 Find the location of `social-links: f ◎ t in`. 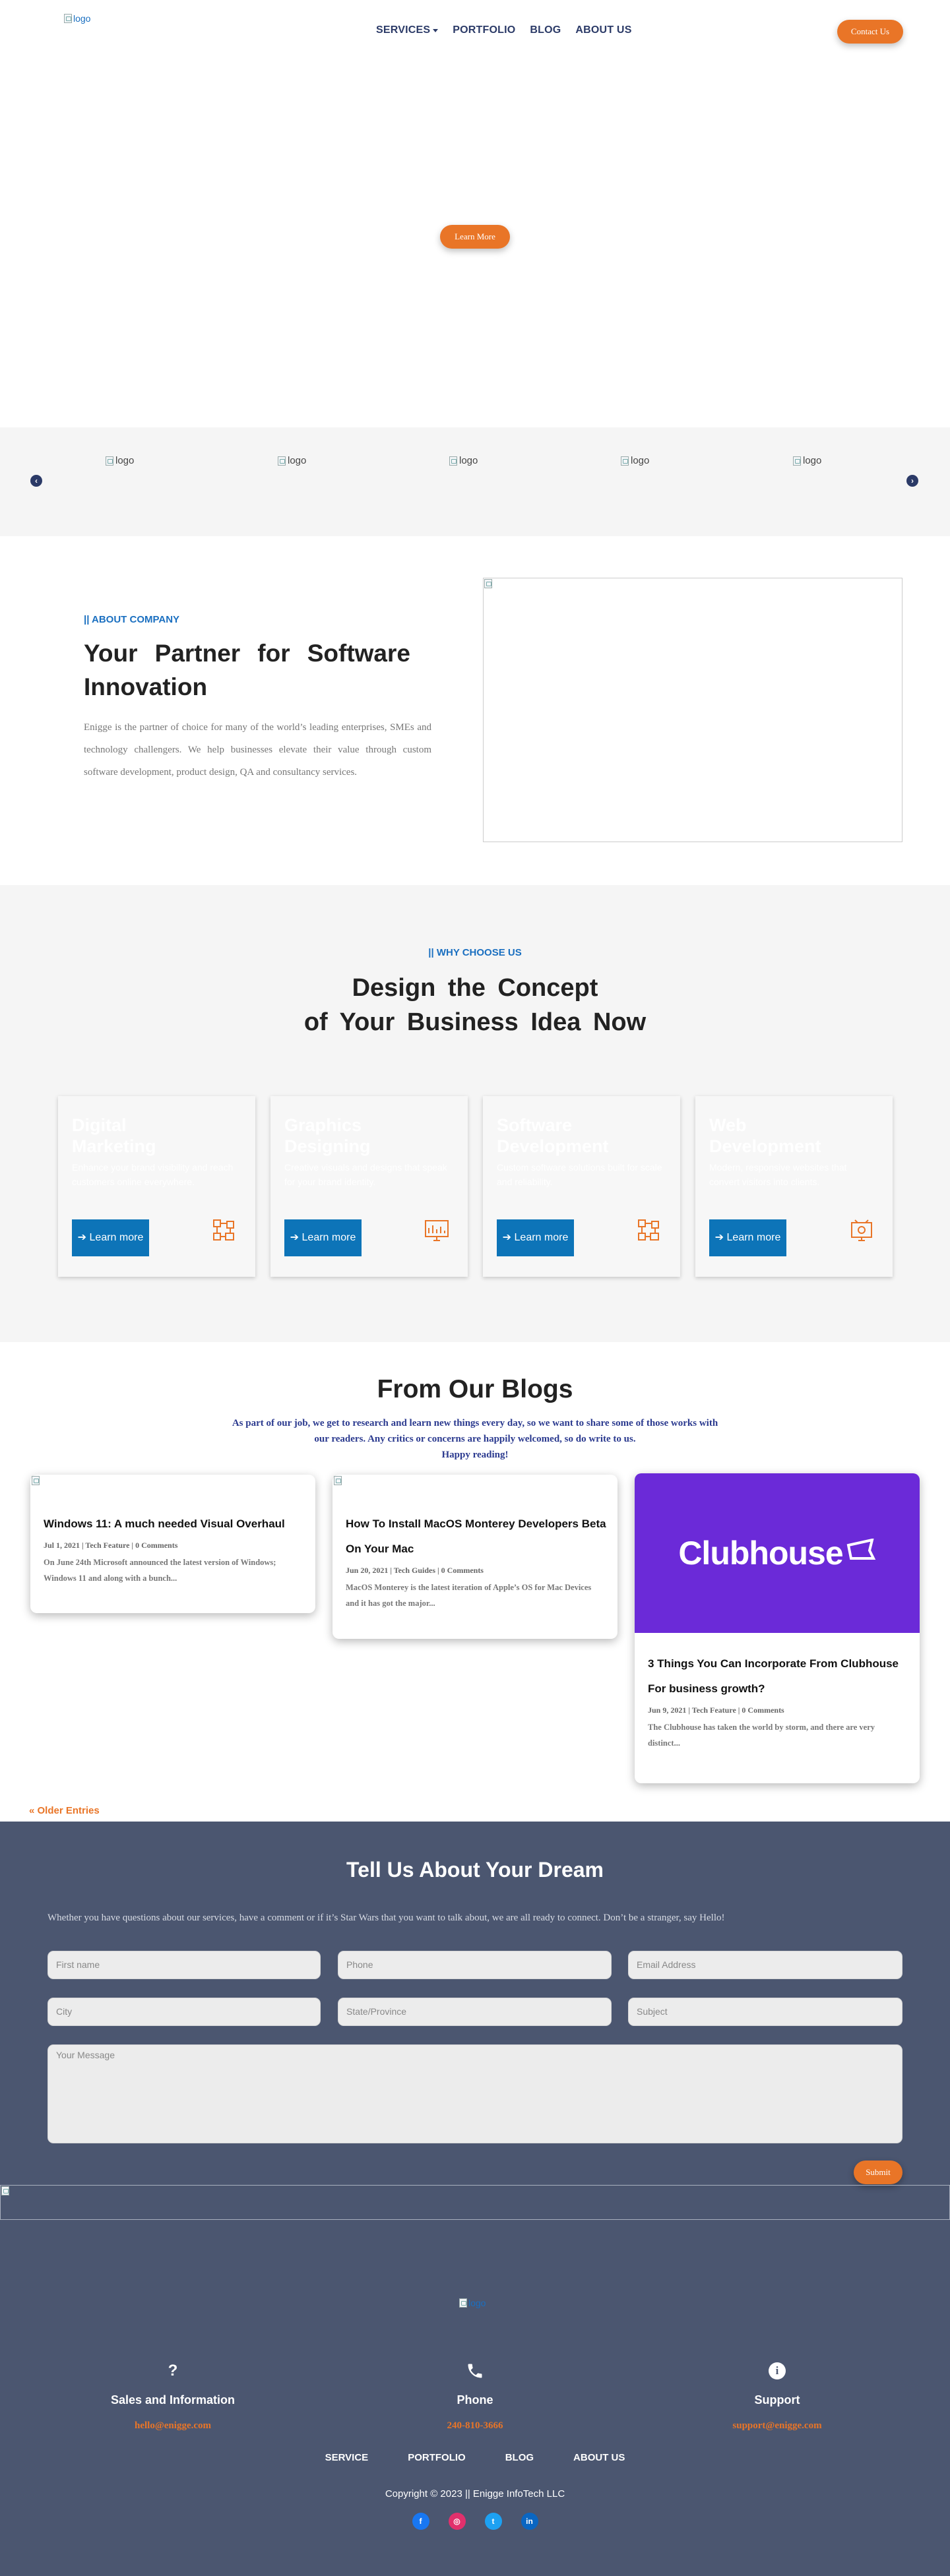

social-links: f ◎ t in is located at coordinates (475, 2521).